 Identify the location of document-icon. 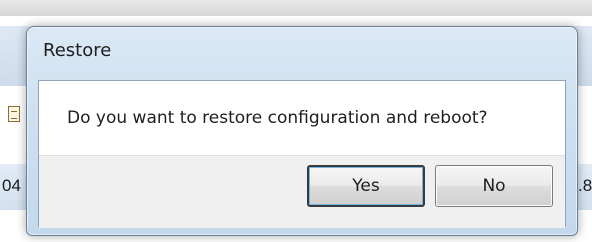
(14, 114).